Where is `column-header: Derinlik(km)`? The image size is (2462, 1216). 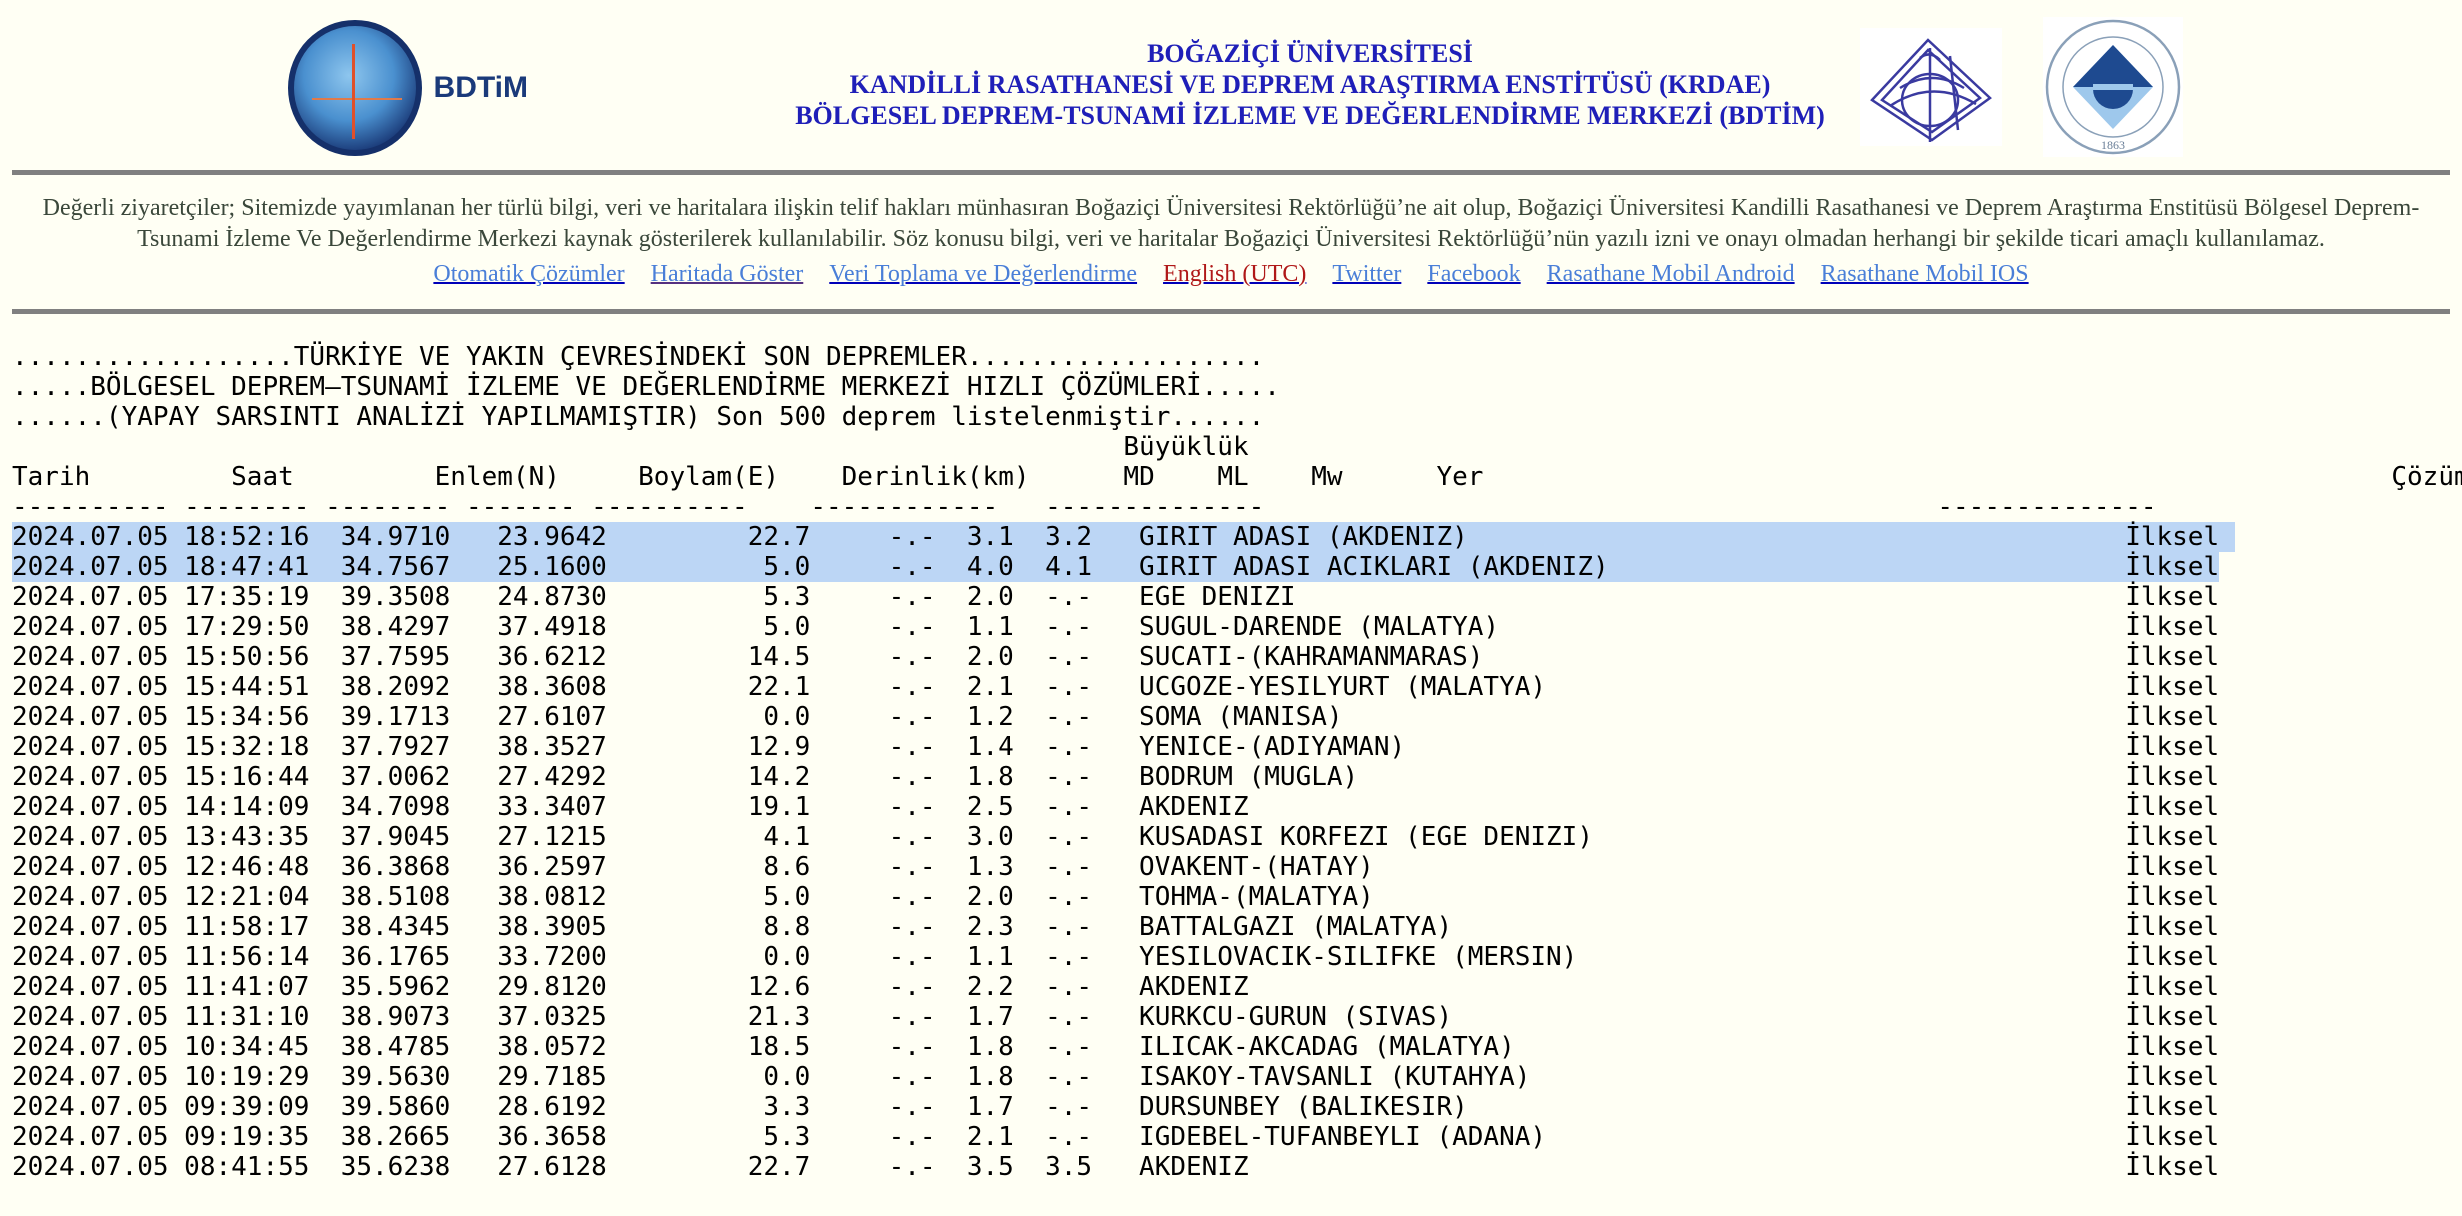 column-header: Derinlik(km) is located at coordinates (982, 477).